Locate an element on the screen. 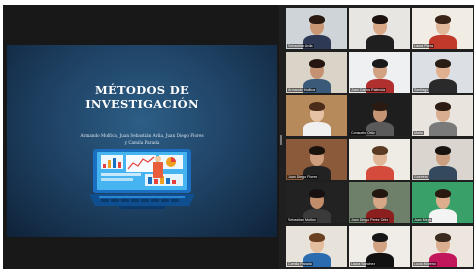  participant-video-tile: Sebastian Muñoz is located at coordinates (316, 202).